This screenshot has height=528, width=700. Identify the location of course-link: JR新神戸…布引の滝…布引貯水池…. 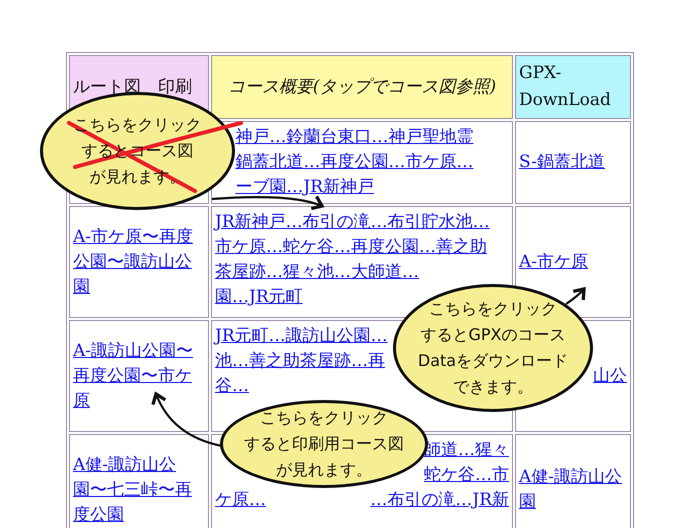
(352, 222).